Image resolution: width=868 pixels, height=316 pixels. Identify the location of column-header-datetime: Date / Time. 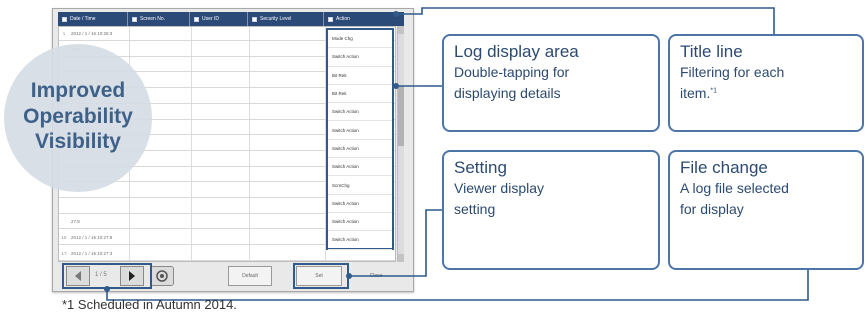
(93, 19).